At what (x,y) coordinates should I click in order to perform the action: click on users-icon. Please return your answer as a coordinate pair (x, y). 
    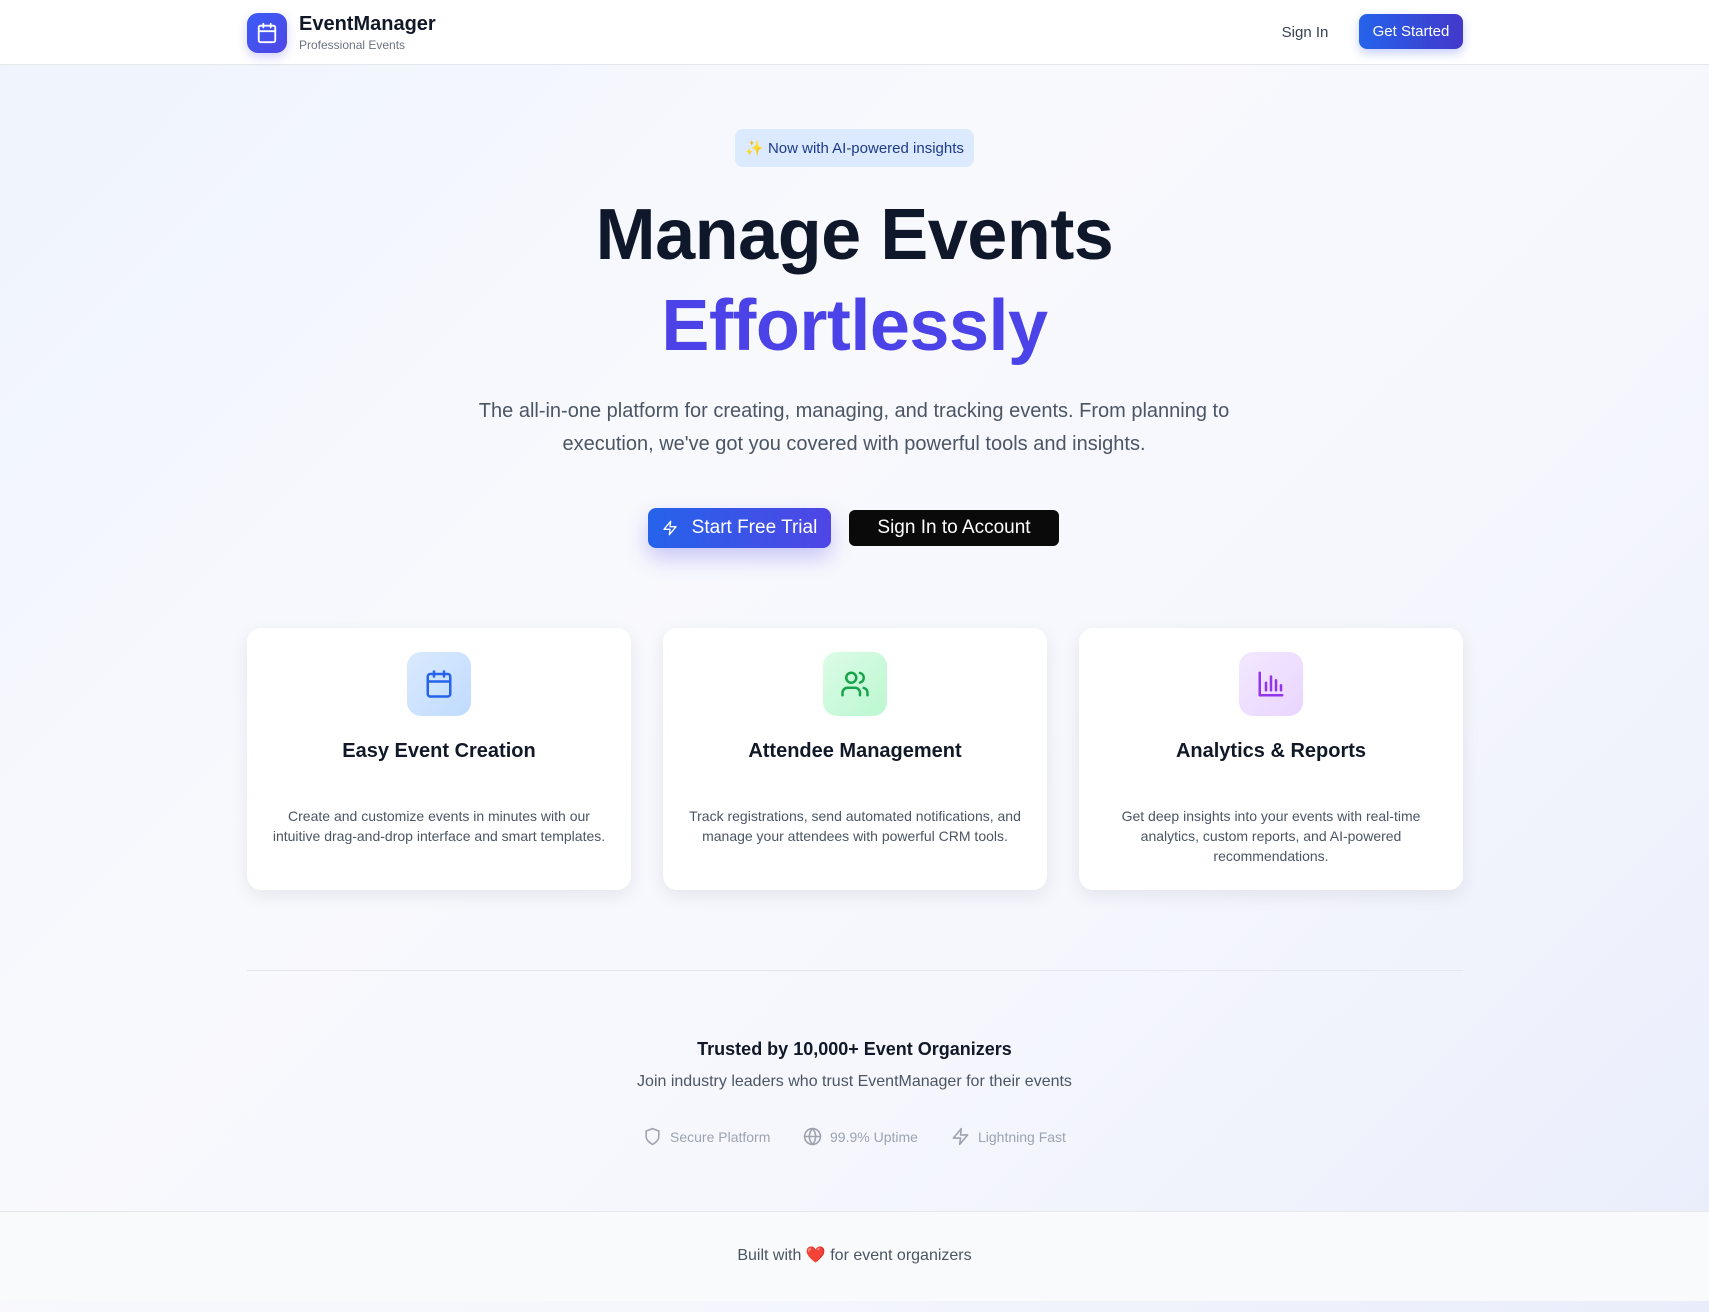
    Looking at the image, I should click on (855, 684).